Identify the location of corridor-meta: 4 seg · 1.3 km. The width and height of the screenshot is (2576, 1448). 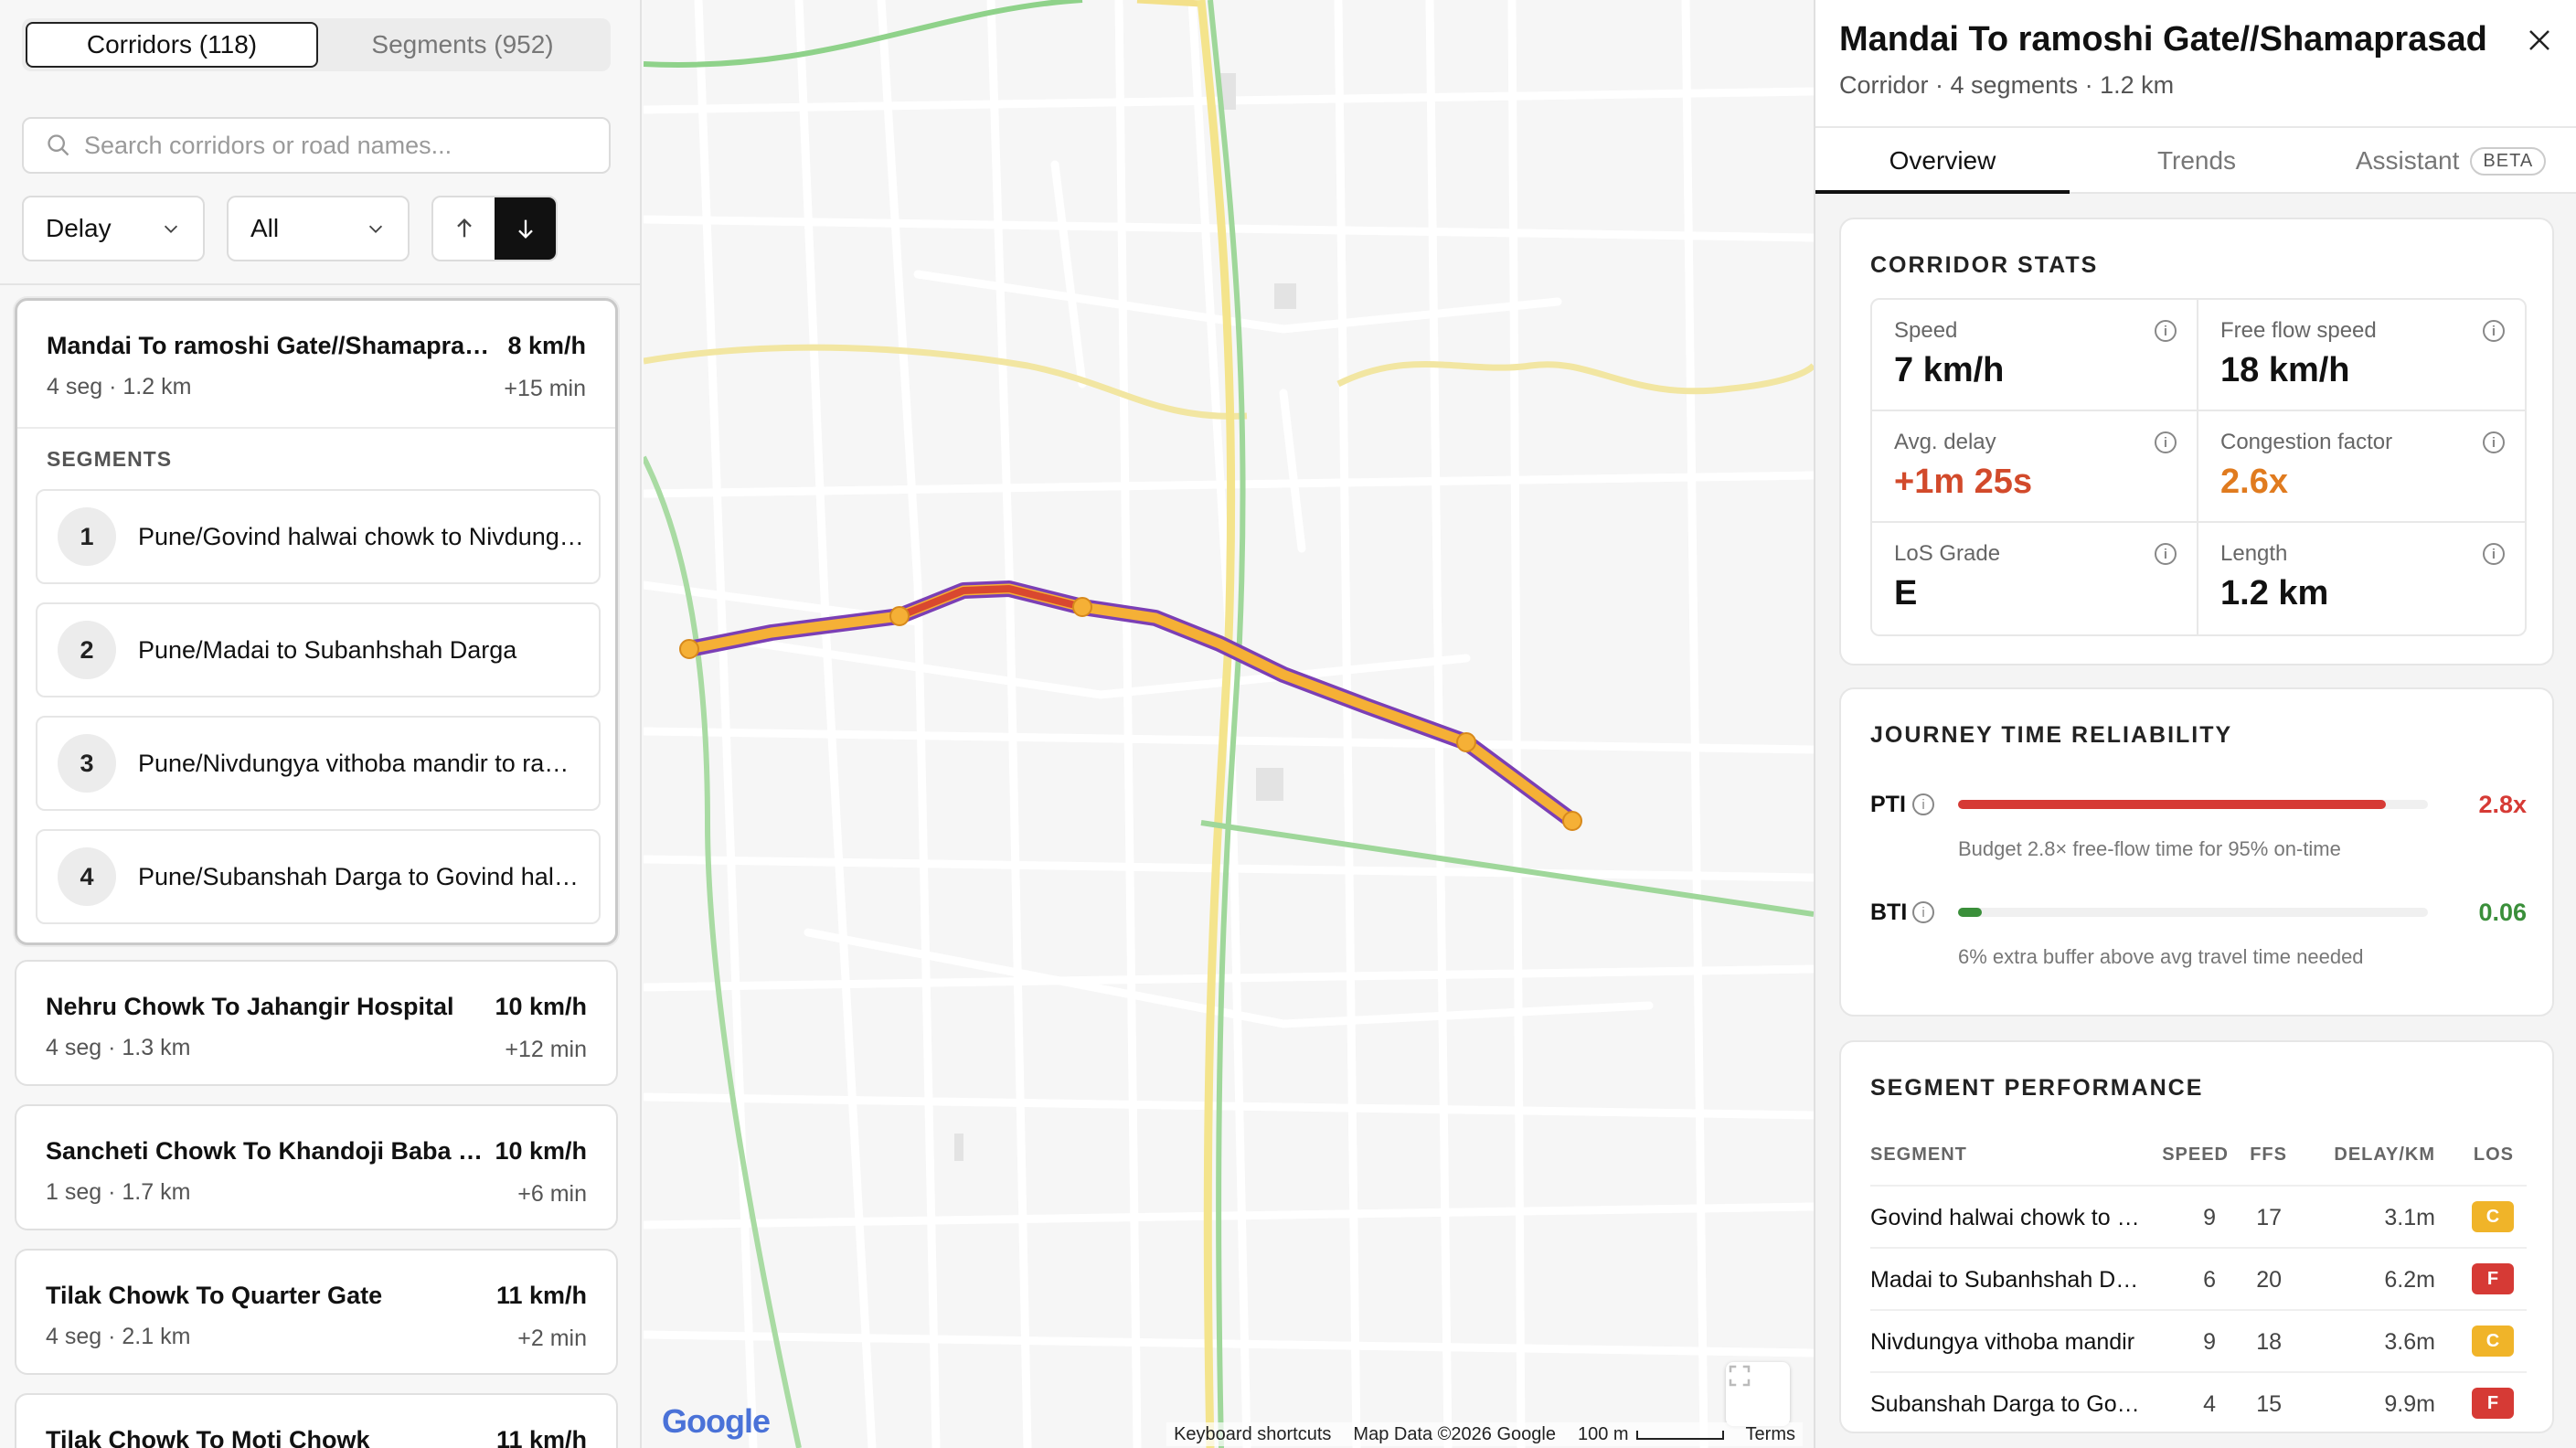
(118, 1047).